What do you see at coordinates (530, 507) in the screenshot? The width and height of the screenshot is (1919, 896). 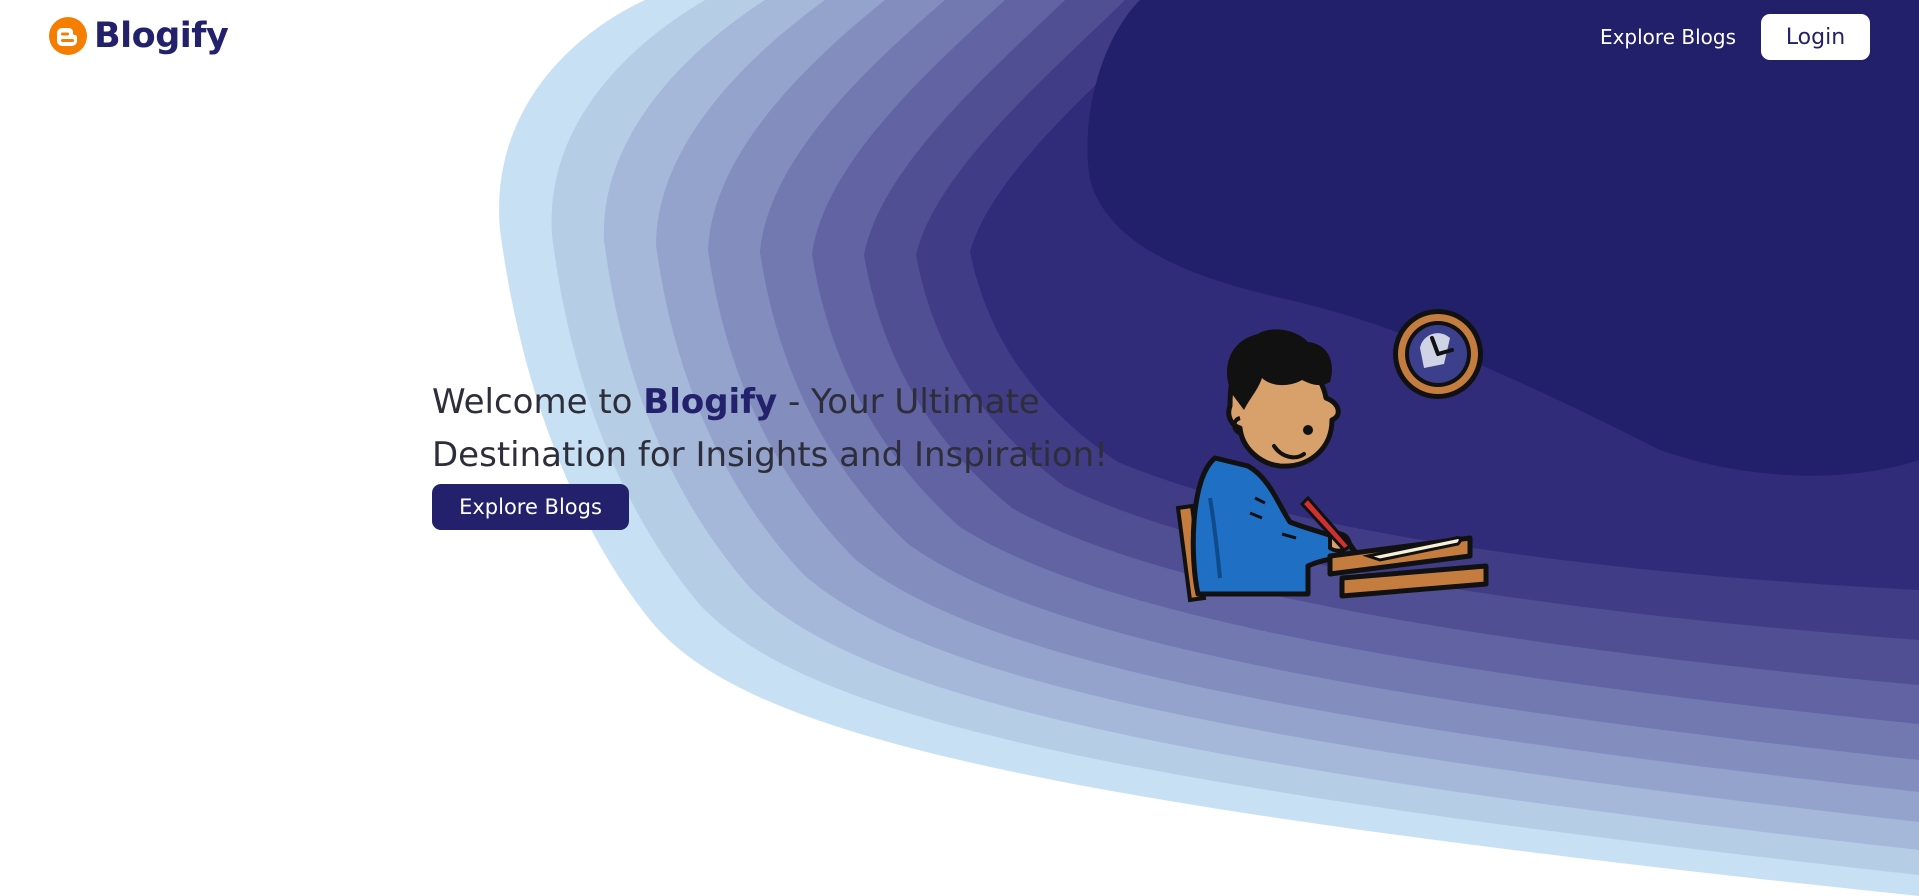 I see `hero-explore-blogs-button: Explore Blogs` at bounding box center [530, 507].